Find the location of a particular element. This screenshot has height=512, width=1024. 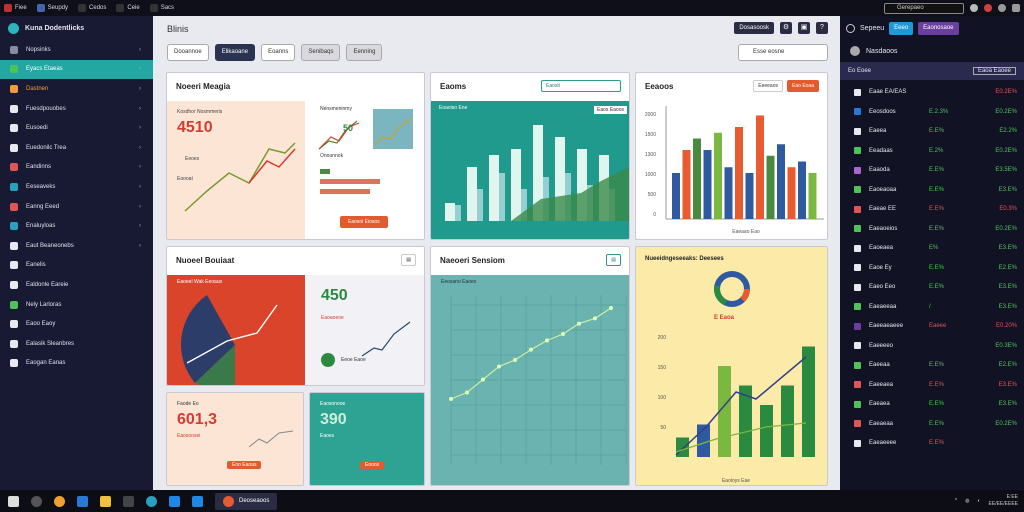

app-icon is located at coordinates (174, 501).